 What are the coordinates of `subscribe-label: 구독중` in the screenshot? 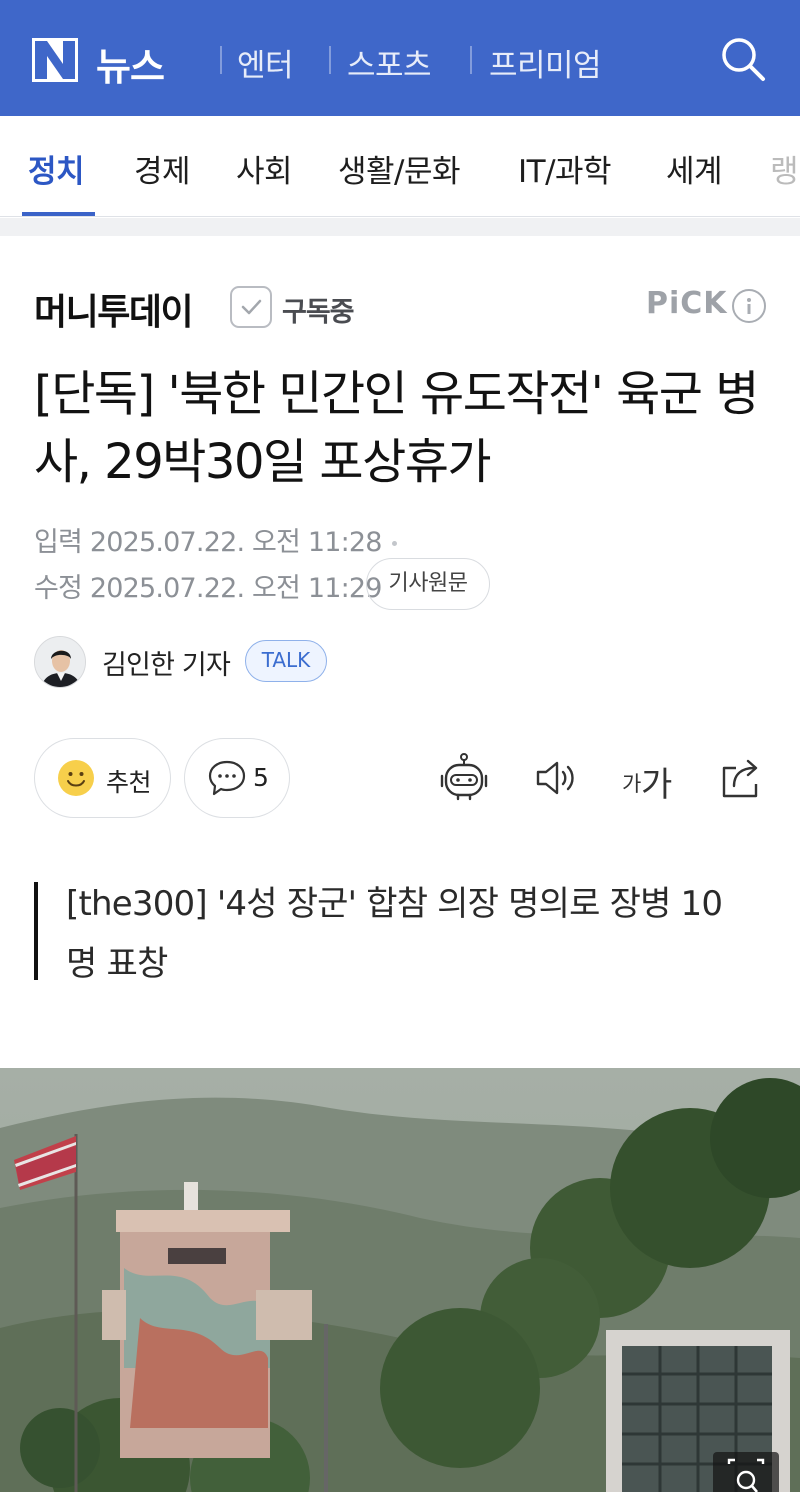 It's located at (318, 309).